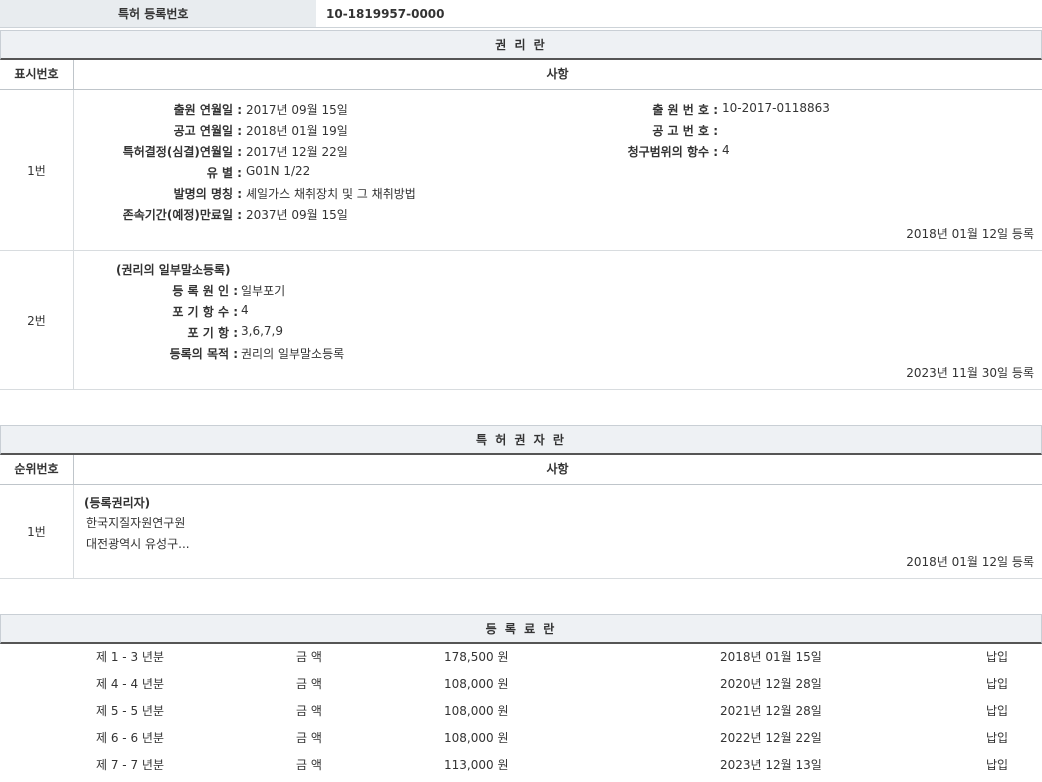  What do you see at coordinates (208, 130) in the screenshot?
I see `publication-date-label: 공고 연월일 :` at bounding box center [208, 130].